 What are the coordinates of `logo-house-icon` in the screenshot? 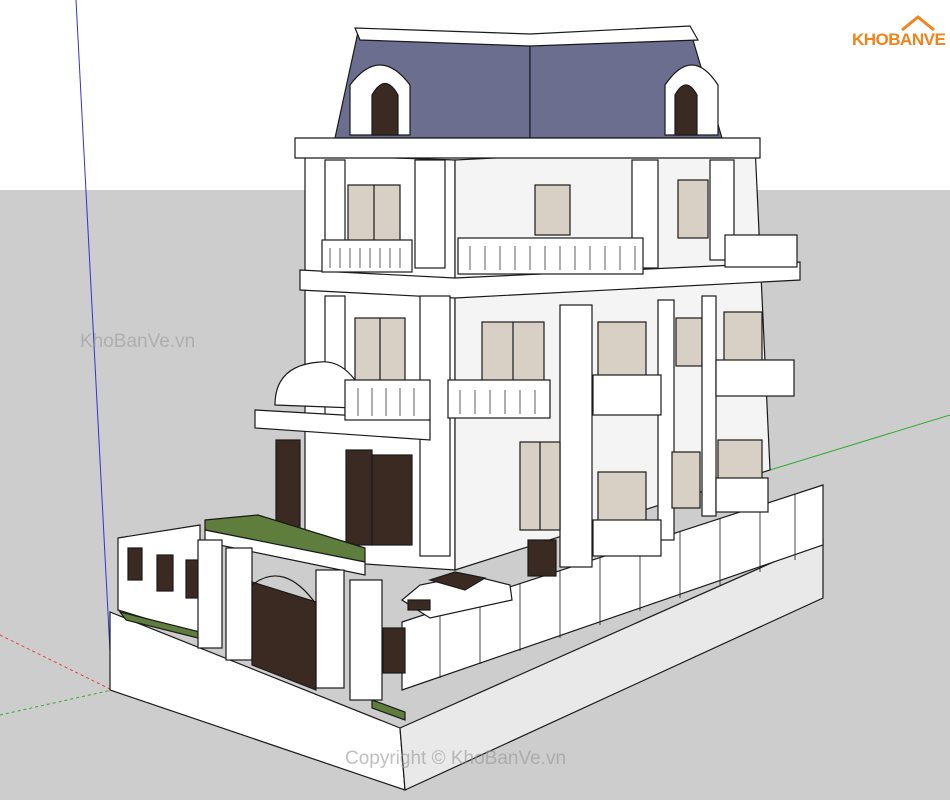 It's located at (918, 23).